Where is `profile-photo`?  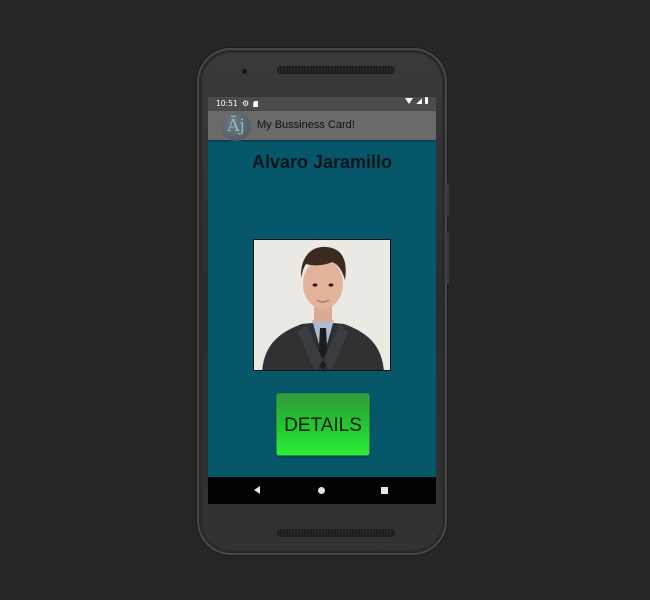 profile-photo is located at coordinates (322, 305).